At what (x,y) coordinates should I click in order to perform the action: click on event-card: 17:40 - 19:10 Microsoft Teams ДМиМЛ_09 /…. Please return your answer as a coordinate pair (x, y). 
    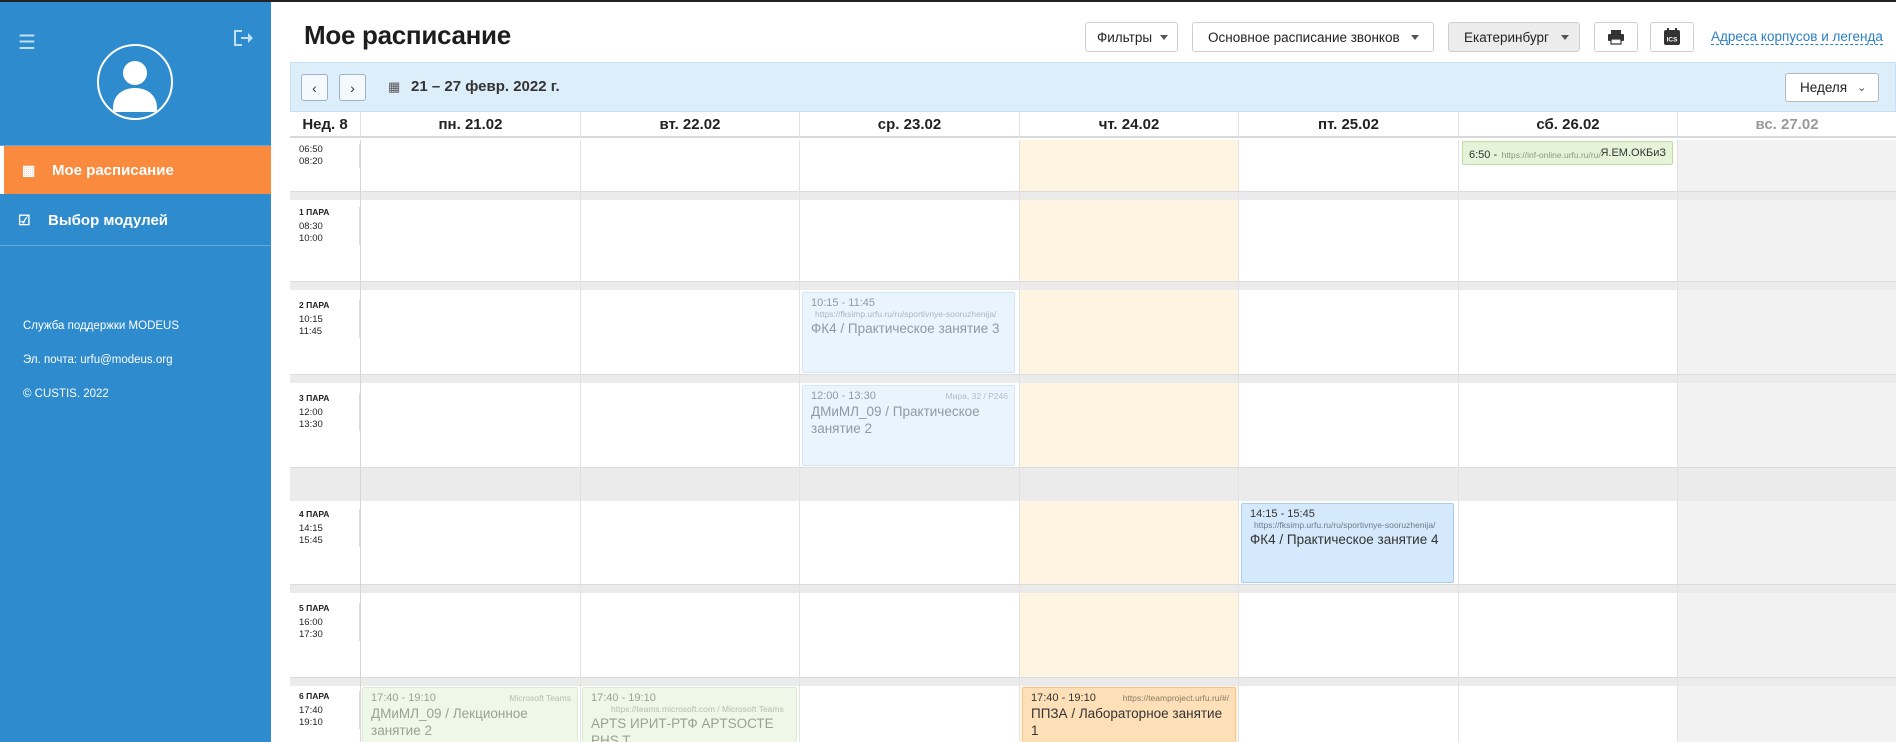
    Looking at the image, I should click on (470, 714).